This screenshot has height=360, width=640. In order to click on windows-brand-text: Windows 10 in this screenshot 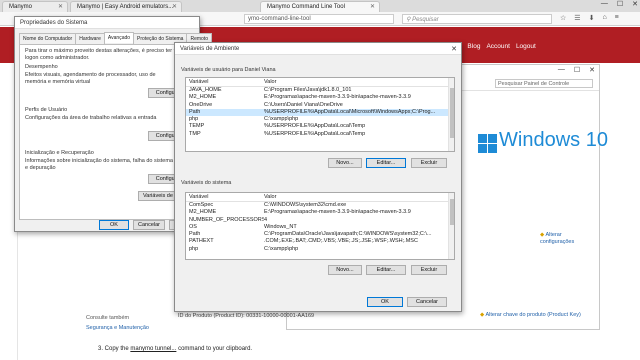, I will do `click(553, 140)`.